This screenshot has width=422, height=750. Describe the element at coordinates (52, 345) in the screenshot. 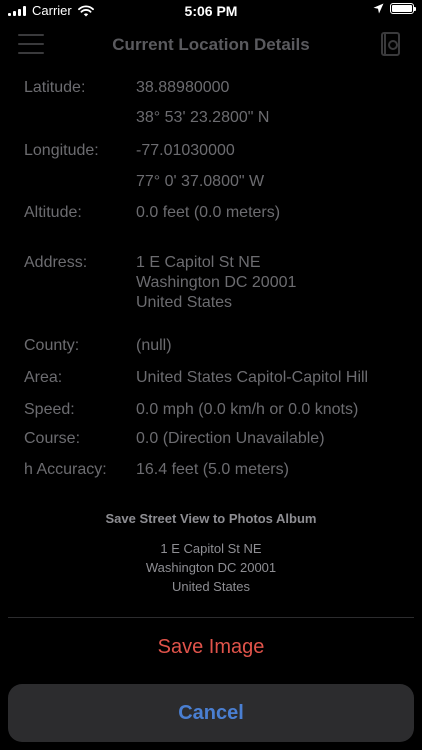

I see `county-label: County:` at that location.